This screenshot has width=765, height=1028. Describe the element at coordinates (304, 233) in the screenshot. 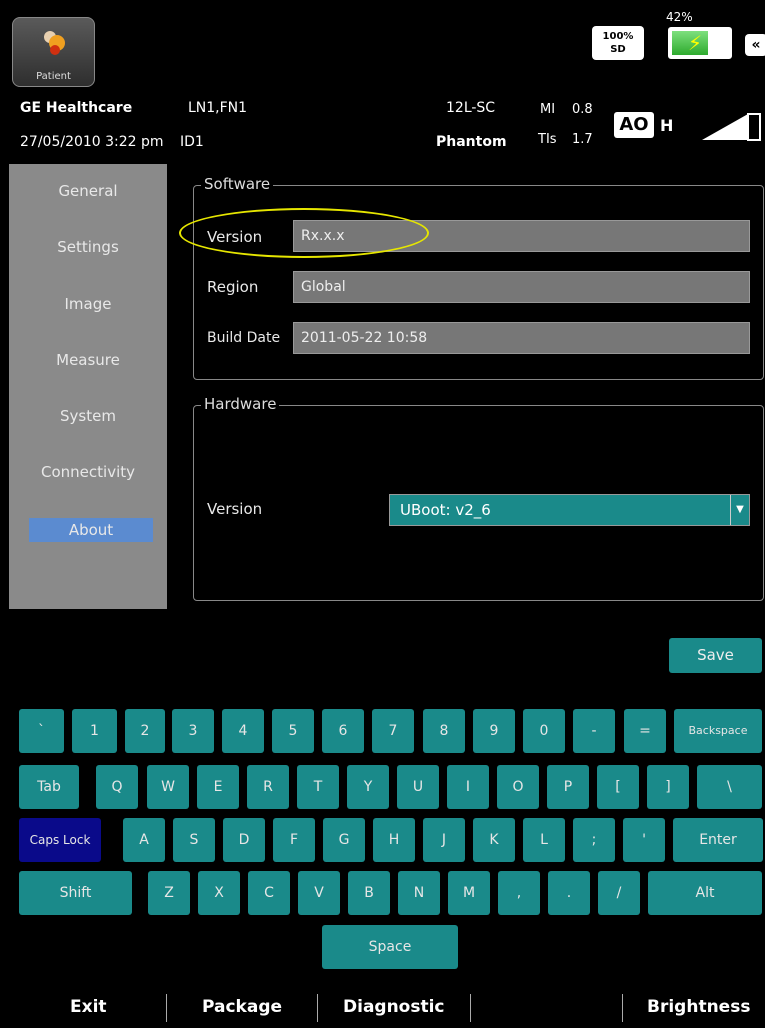

I see `highlight-ellipse` at that location.